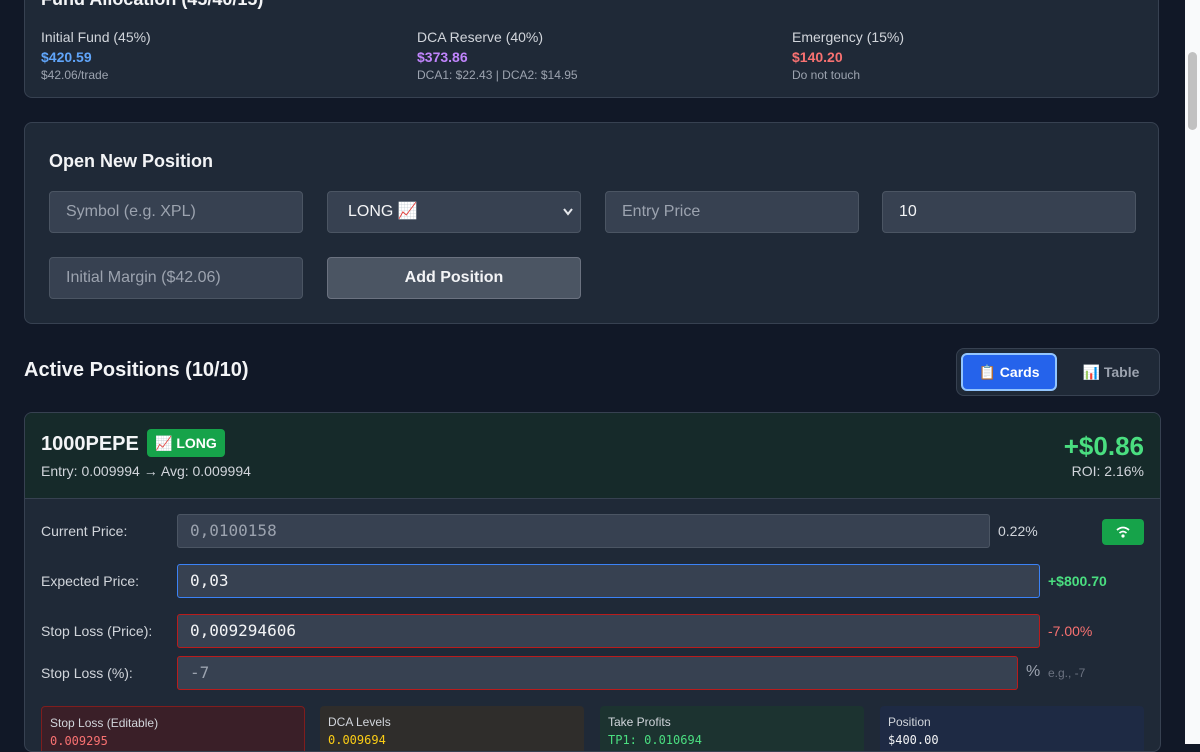 The image size is (1200, 752). What do you see at coordinates (909, 722) in the screenshot?
I see `position-size-label: Position` at bounding box center [909, 722].